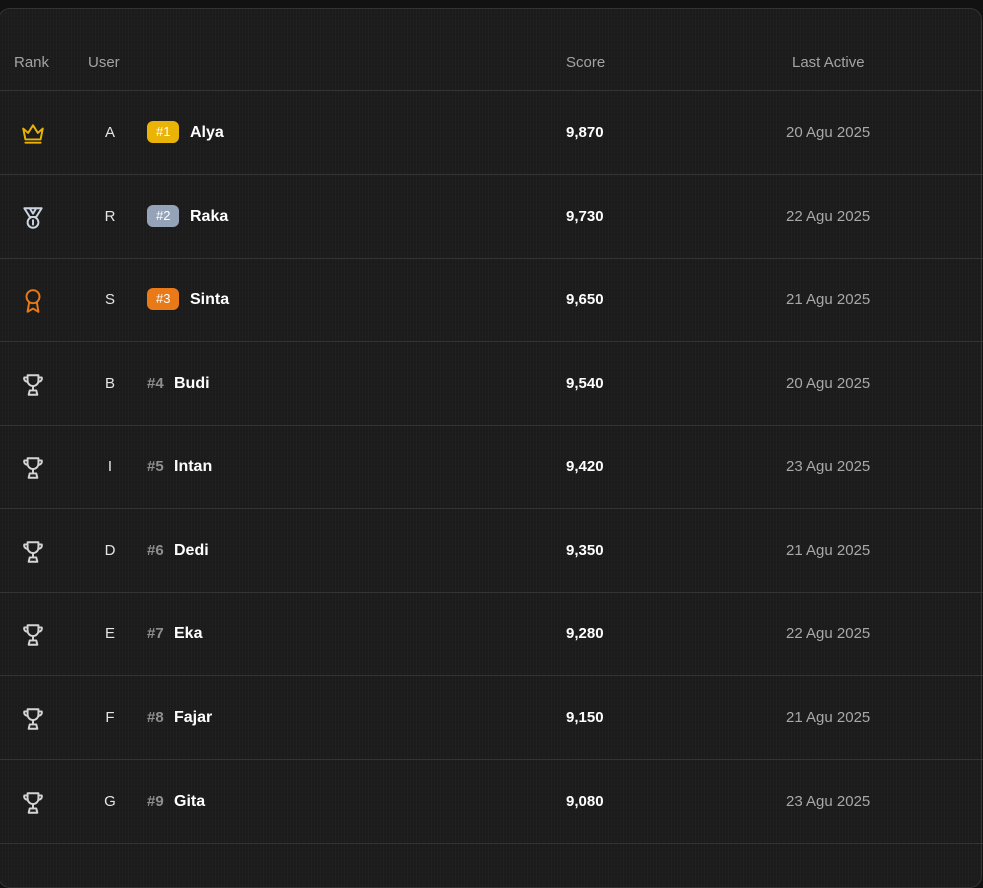  I want to click on user-name: Intan, so click(193, 466).